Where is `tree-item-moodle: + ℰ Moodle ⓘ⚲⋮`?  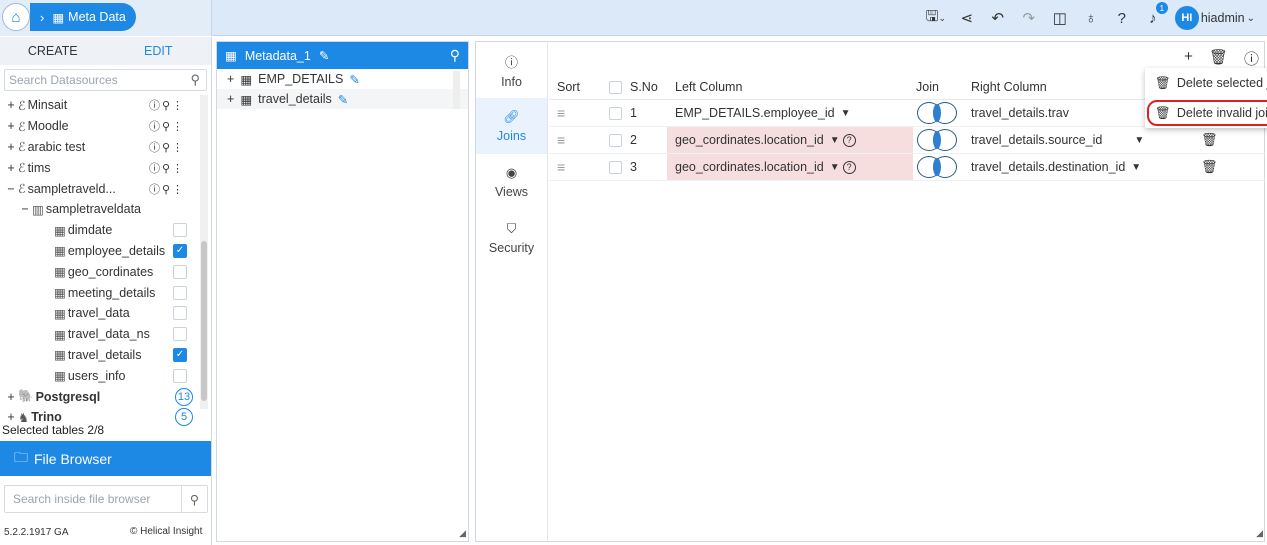
tree-item-moodle: + ℰ Moodle ⓘ⚲⋮ is located at coordinates (102, 126).